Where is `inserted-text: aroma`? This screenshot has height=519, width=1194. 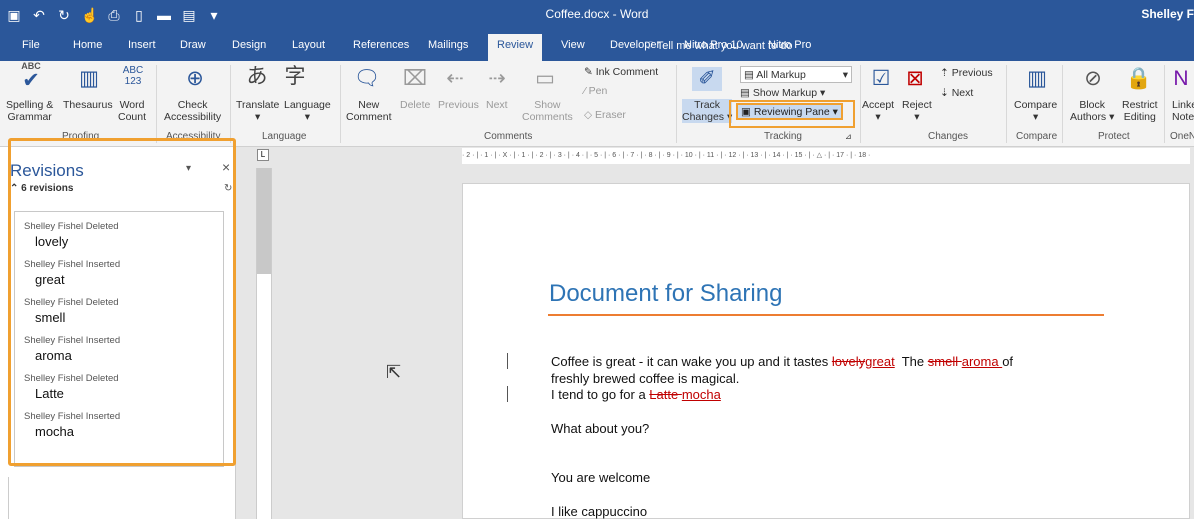
inserted-text: aroma is located at coordinates (982, 361).